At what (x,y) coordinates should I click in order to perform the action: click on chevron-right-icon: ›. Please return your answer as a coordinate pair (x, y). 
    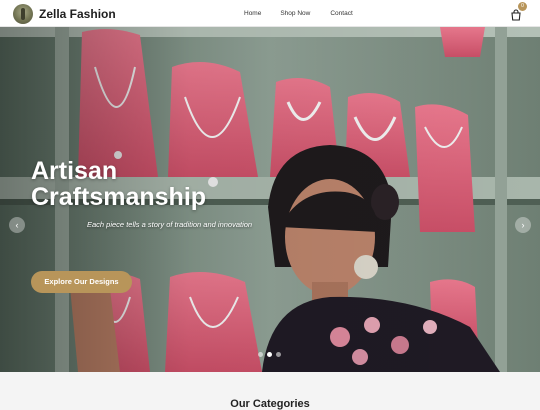
    Looking at the image, I should click on (523, 225).